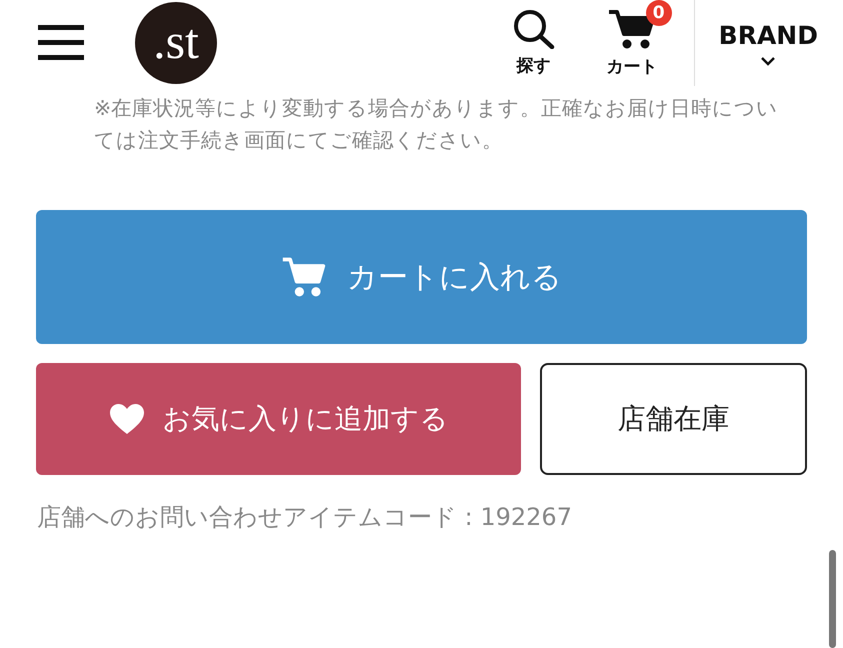  I want to click on store-stock-button: 店舗在庫, so click(673, 419).